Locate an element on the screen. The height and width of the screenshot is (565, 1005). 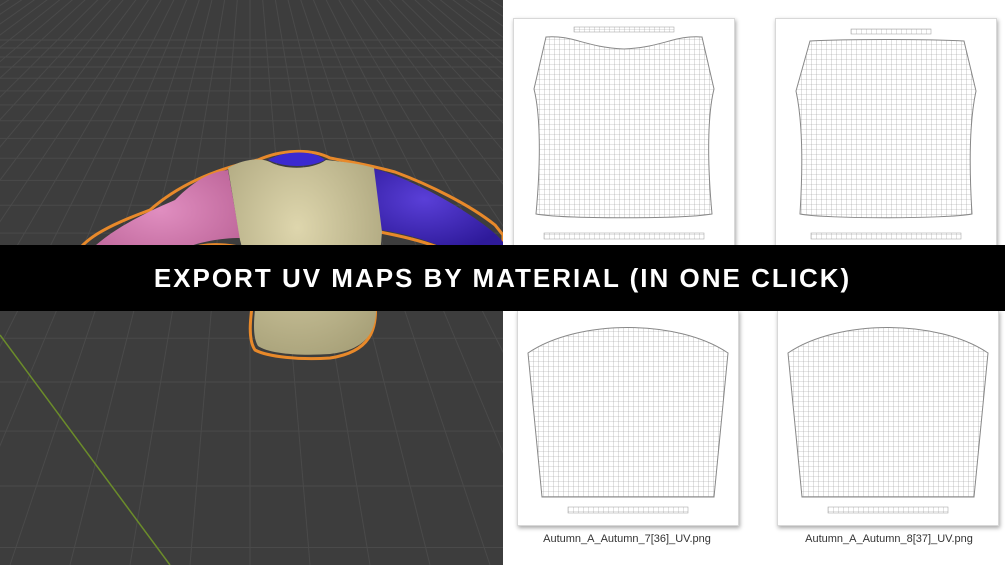
uv-thumbnail-front is located at coordinates (624, 134).